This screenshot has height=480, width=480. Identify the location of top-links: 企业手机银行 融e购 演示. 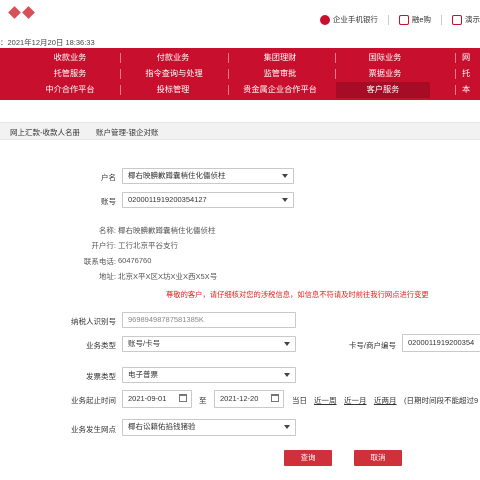
(399, 19).